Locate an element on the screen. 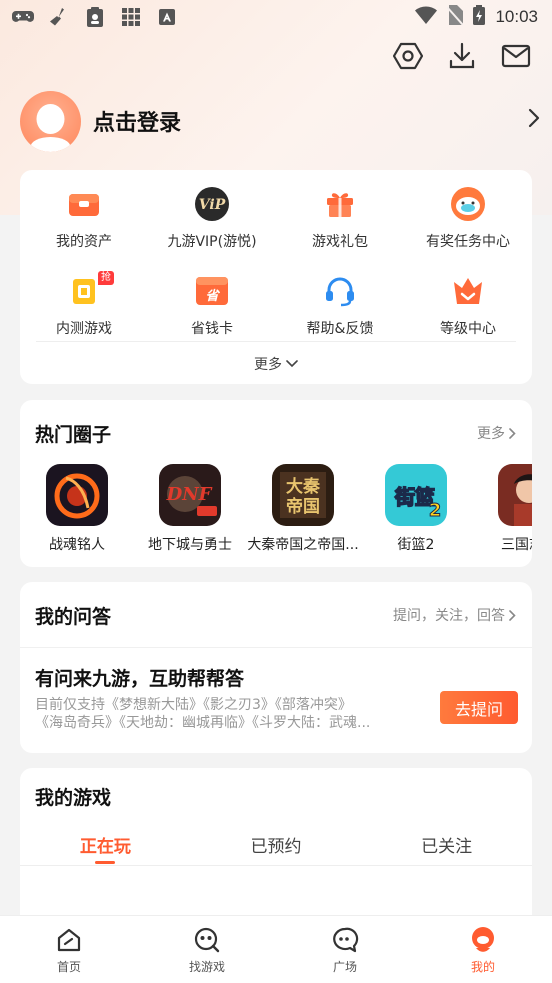 Image resolution: width=552 pixels, height=983 pixels. nav-mine: 我的 is located at coordinates (483, 949).